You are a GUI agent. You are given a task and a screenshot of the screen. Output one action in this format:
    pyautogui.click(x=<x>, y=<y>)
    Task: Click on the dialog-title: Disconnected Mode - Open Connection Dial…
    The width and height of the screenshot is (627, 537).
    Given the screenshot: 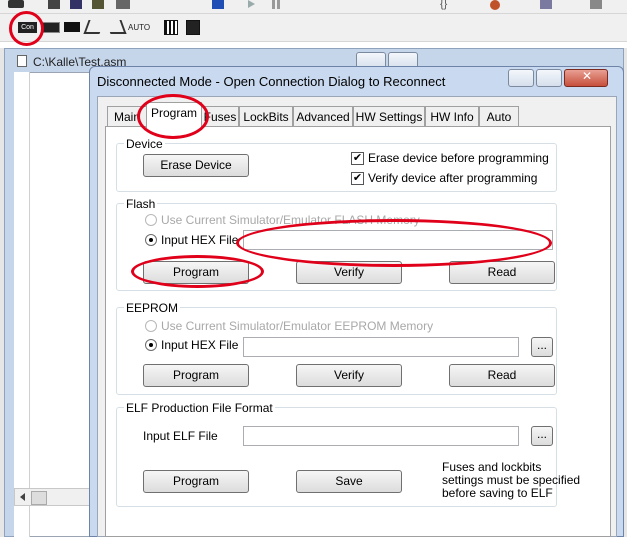 What is the action you would take?
    pyautogui.click(x=271, y=81)
    